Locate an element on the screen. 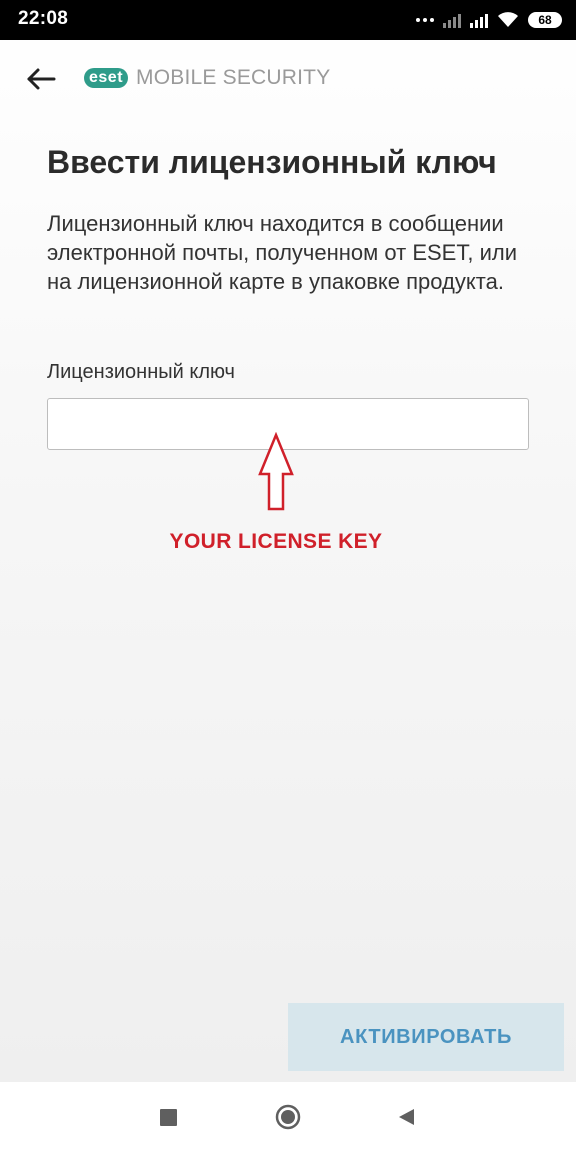 This screenshot has height=1152, width=576. battery-level: 68 is located at coordinates (545, 20).